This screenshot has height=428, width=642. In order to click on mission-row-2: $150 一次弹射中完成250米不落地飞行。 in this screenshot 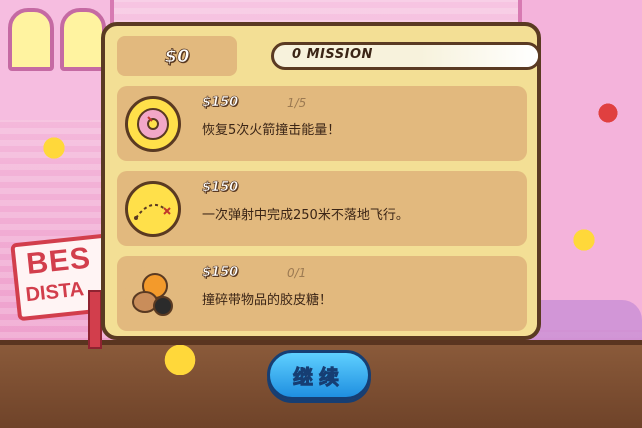, I will do `click(322, 208)`.